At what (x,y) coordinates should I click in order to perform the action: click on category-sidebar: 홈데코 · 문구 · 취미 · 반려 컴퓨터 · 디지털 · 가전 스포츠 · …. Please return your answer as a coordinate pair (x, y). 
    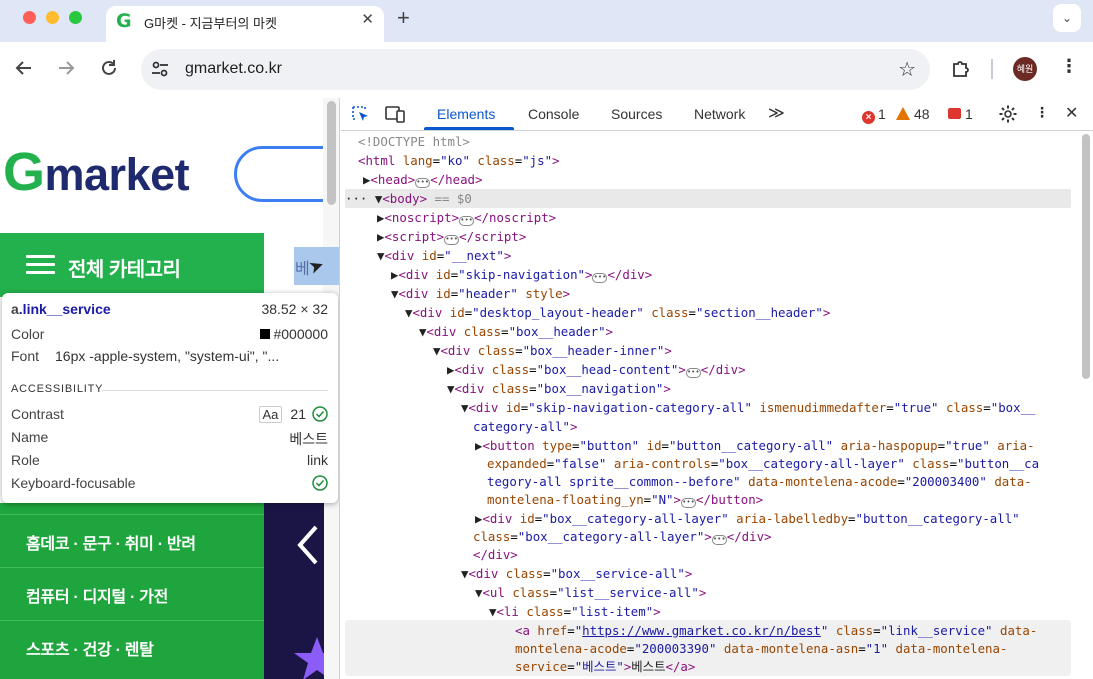
    Looking at the image, I should click on (132, 591).